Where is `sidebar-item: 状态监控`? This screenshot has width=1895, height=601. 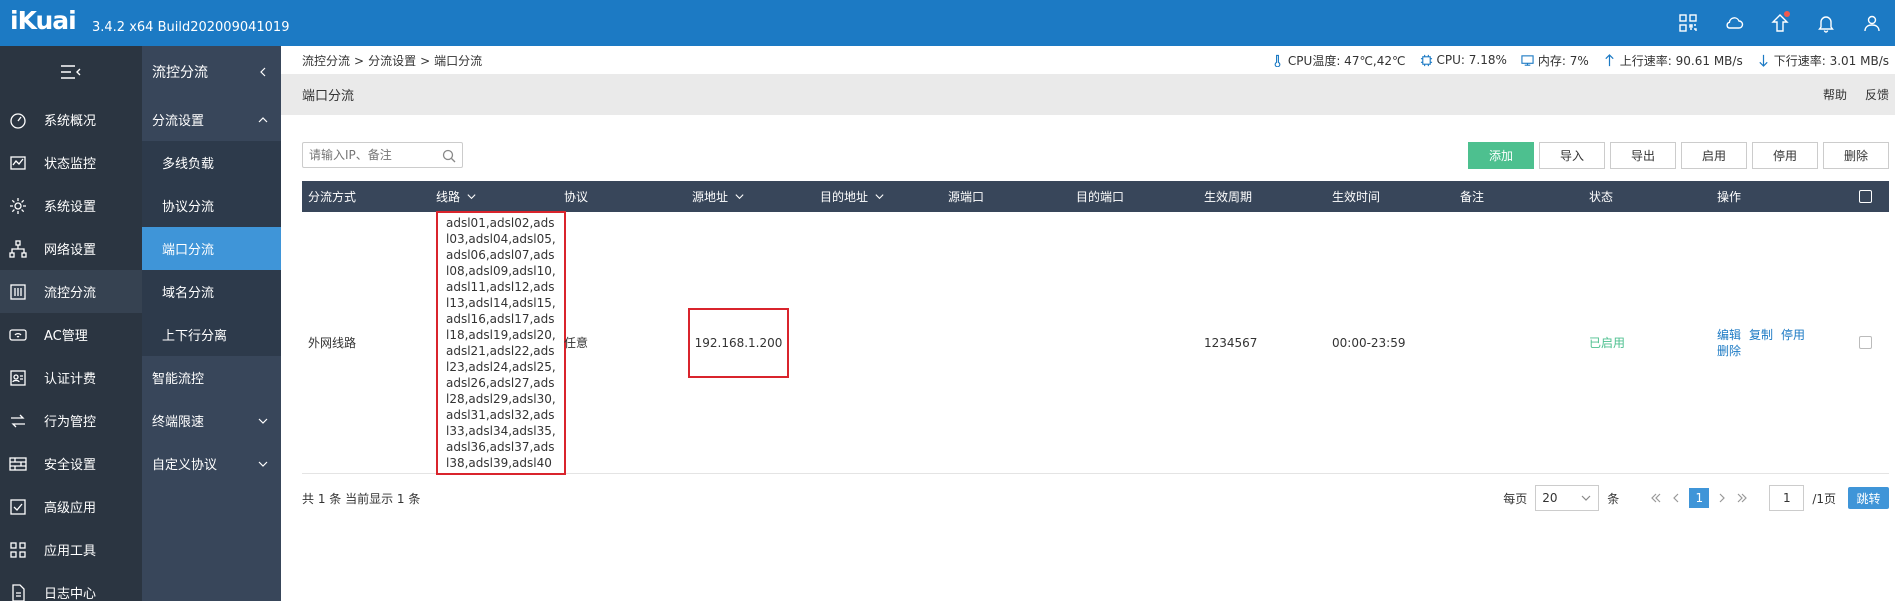
sidebar-item: 状态监控 is located at coordinates (71, 162).